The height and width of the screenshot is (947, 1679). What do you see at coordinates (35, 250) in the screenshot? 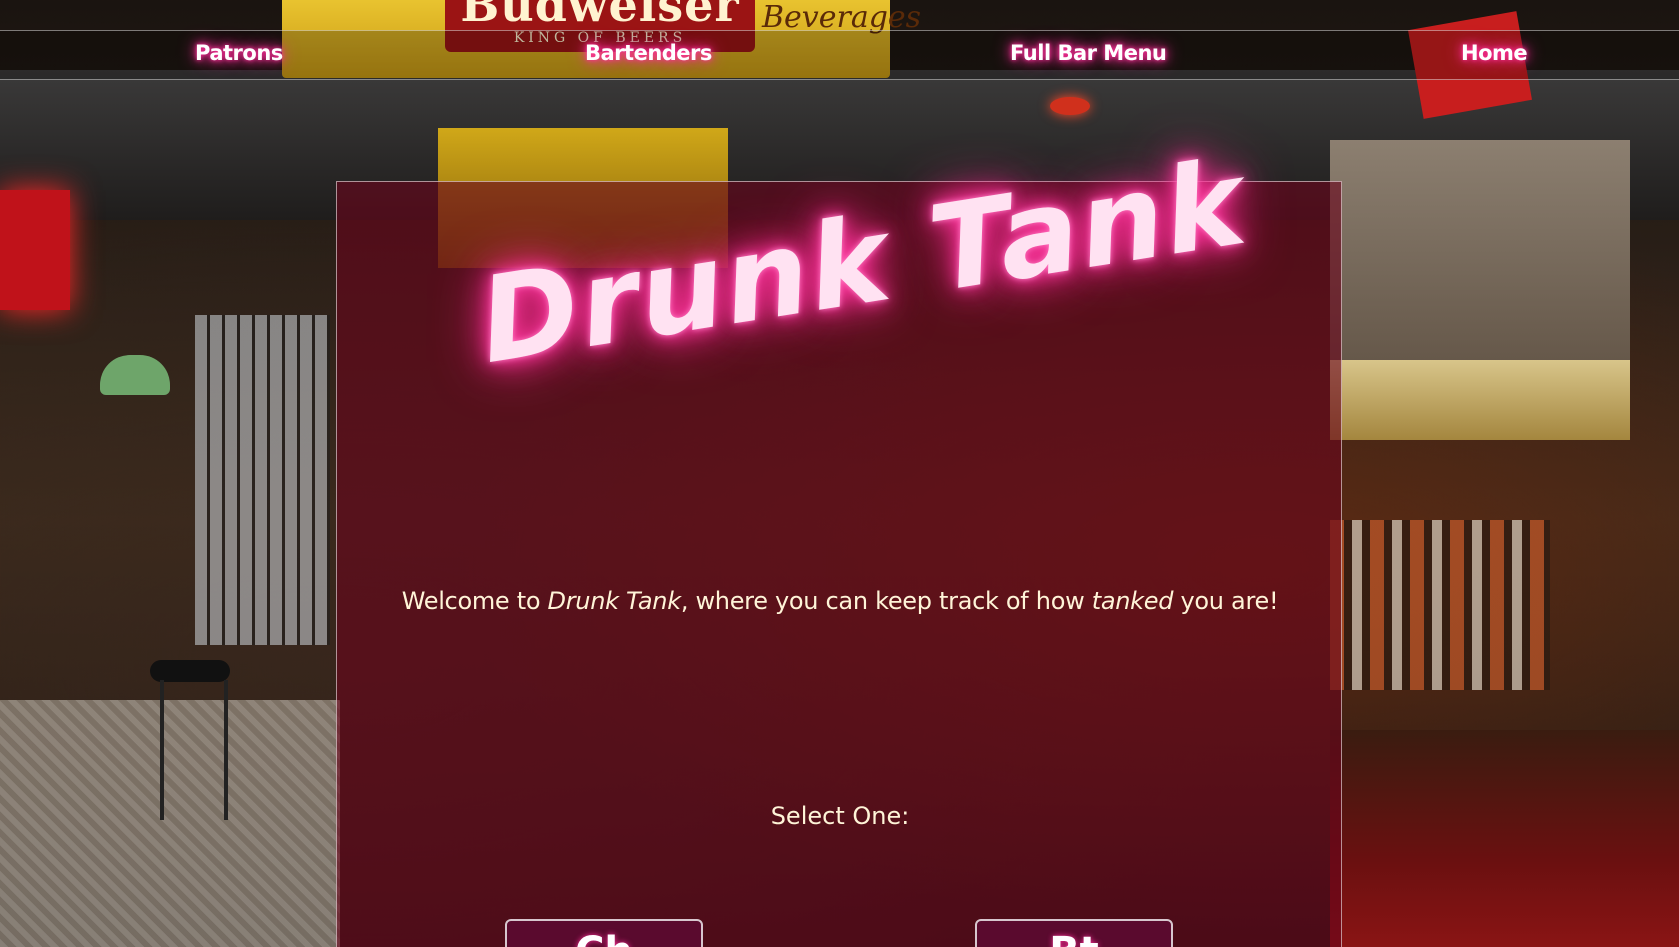
I see `neon-sign-left` at bounding box center [35, 250].